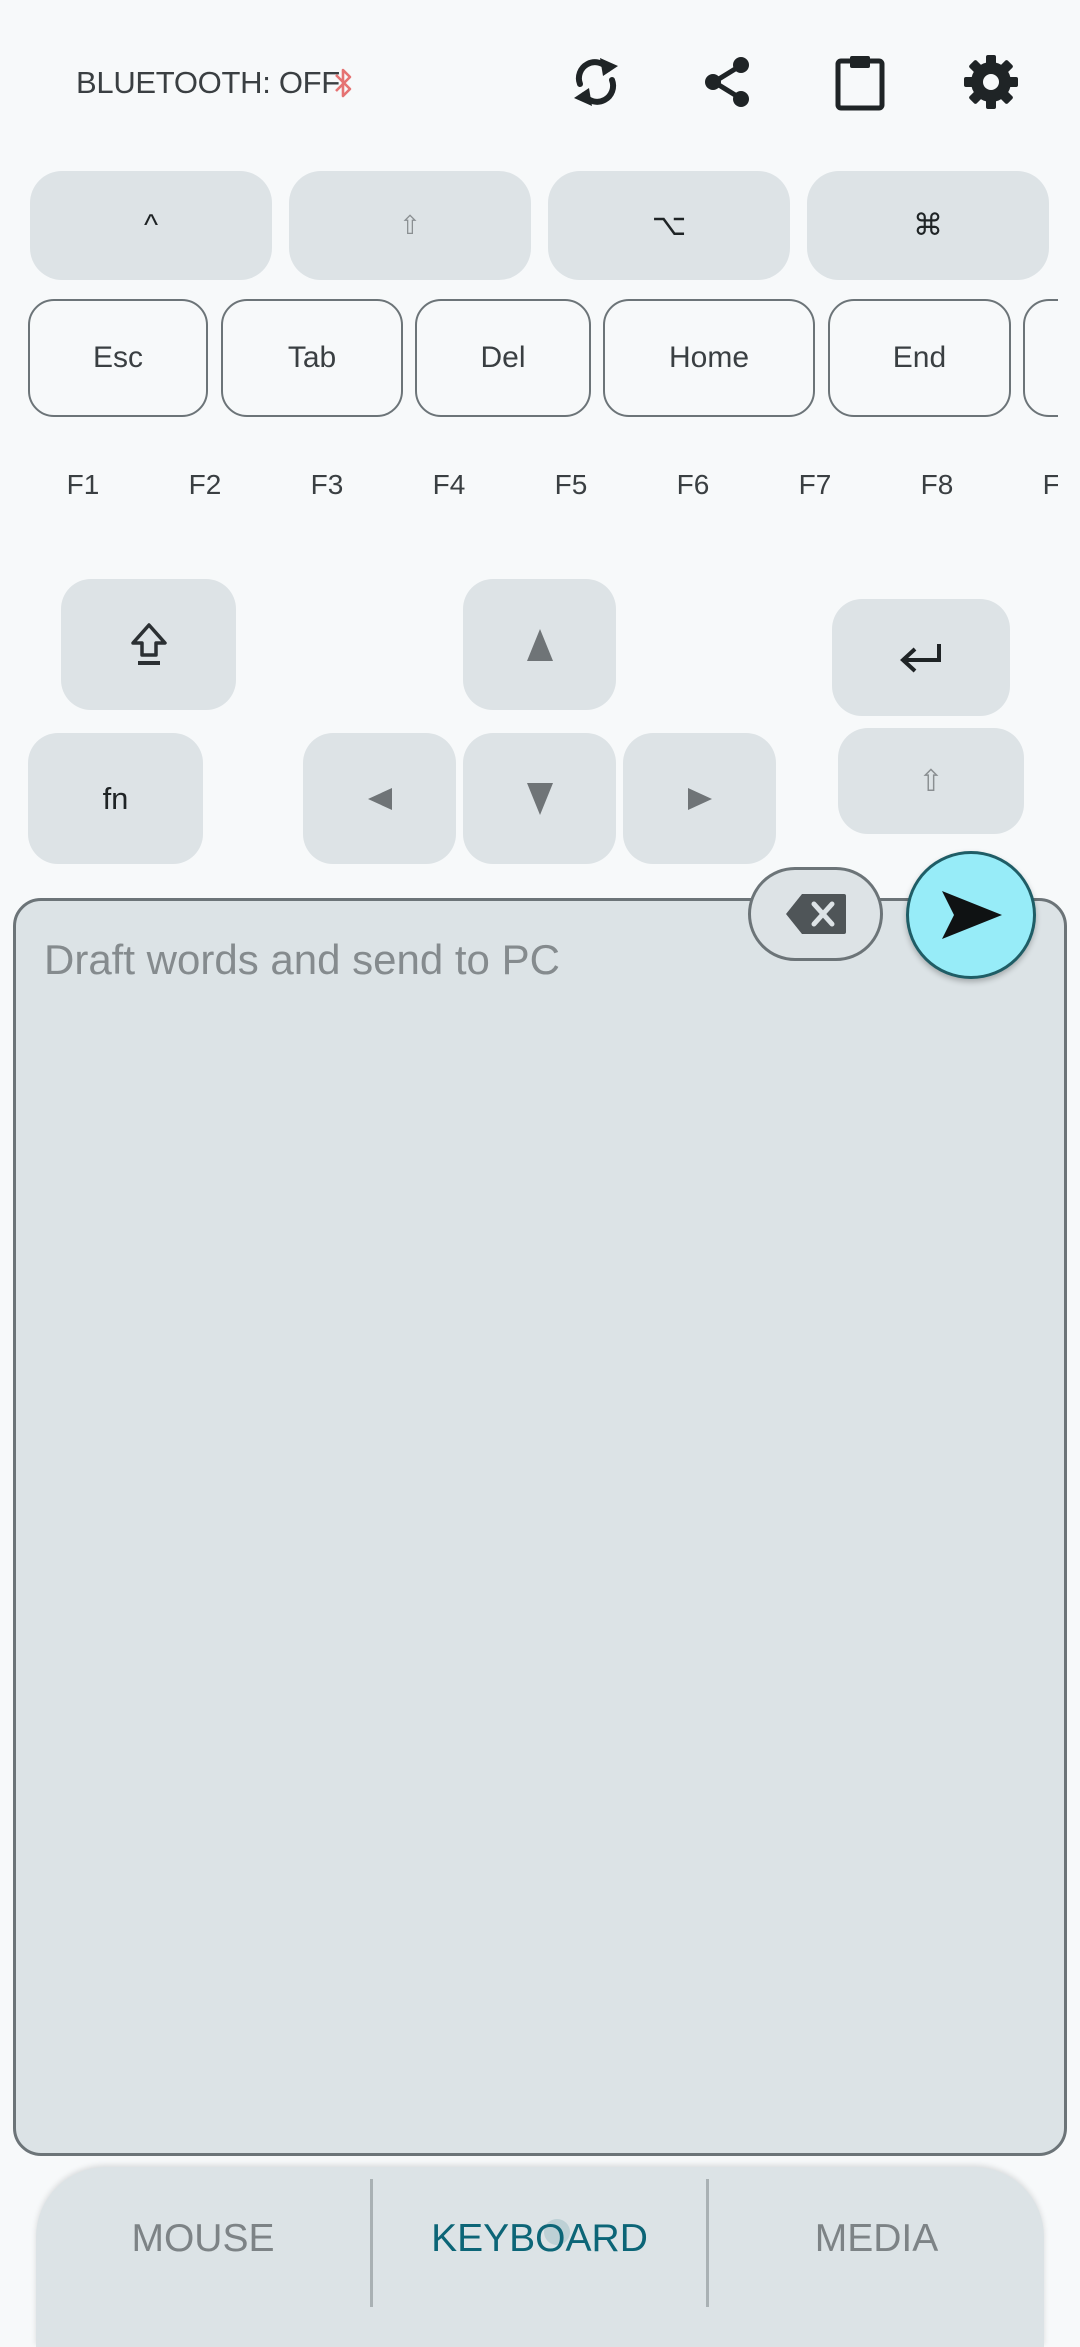 This screenshot has height=2347, width=1080. Describe the element at coordinates (203, 2238) in the screenshot. I see `tab-mouse: MOUSE` at that location.